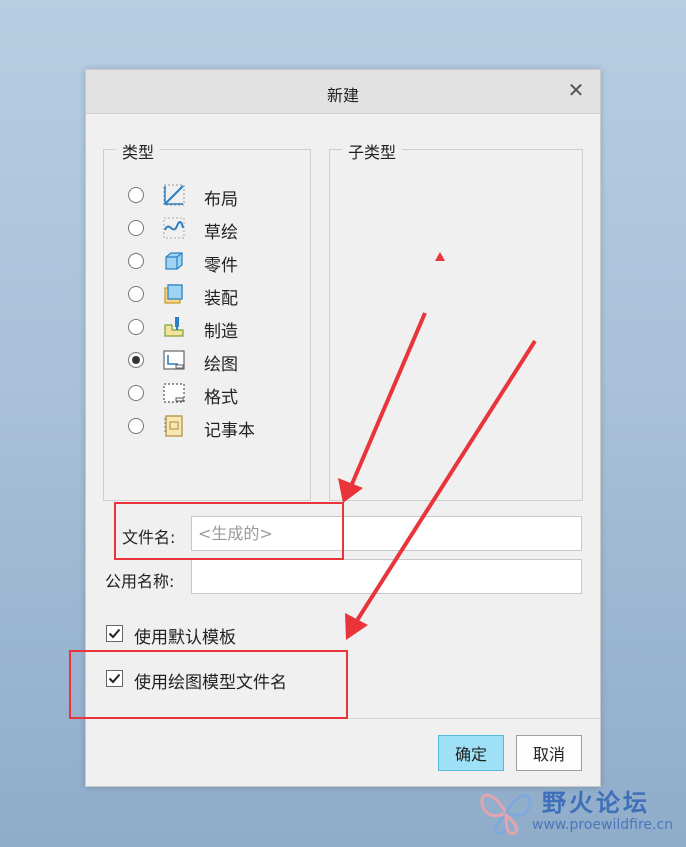 This screenshot has width=686, height=847. I want to click on close-icon: ✕, so click(576, 90).